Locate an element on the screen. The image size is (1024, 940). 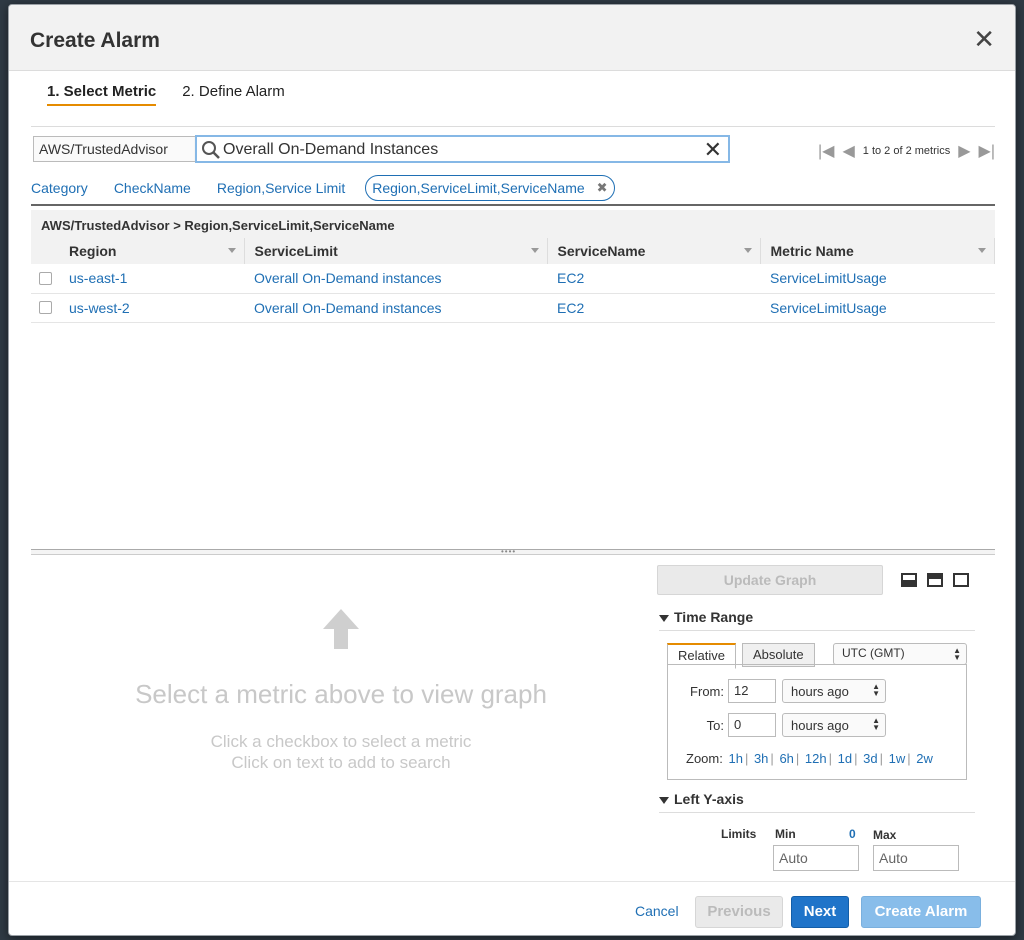
column-header-metric-name: Metric Name is located at coordinates (877, 251).